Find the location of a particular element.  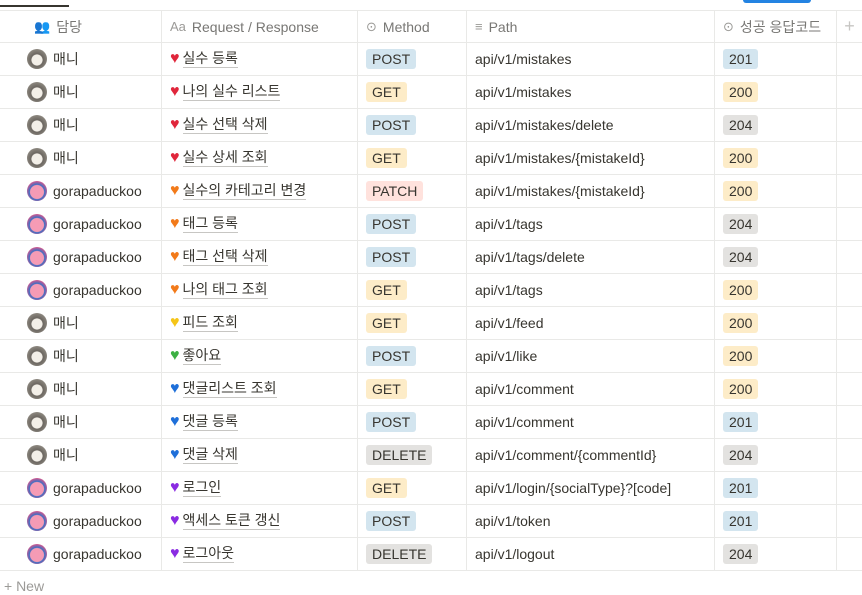

request-title-link: 나의 태그 조회 is located at coordinates (225, 290).